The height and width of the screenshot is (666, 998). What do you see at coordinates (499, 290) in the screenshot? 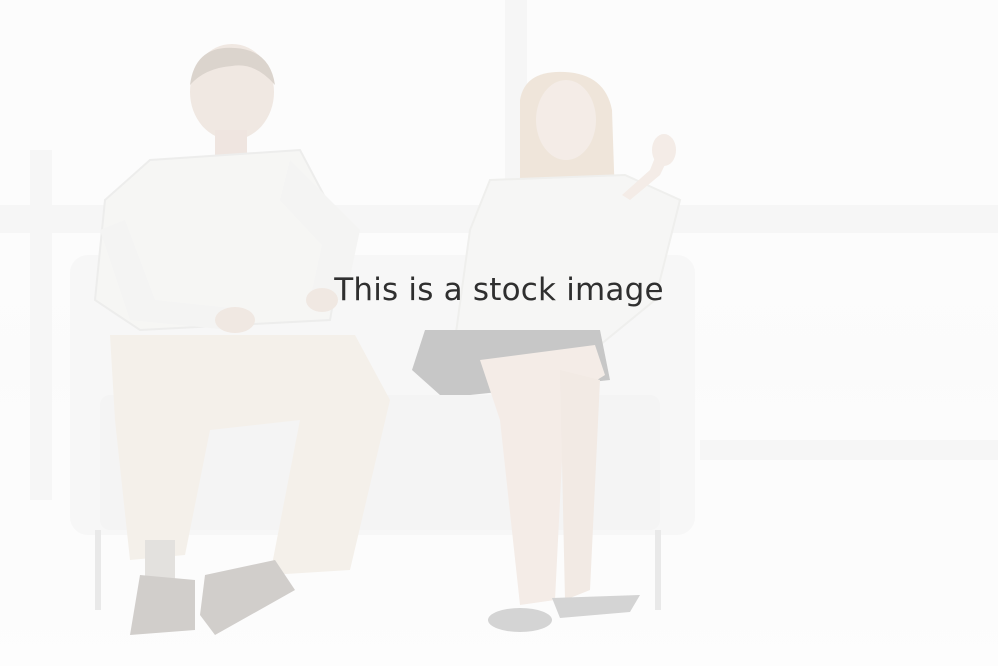
I see `stock-image-caption: This is a stock image` at bounding box center [499, 290].